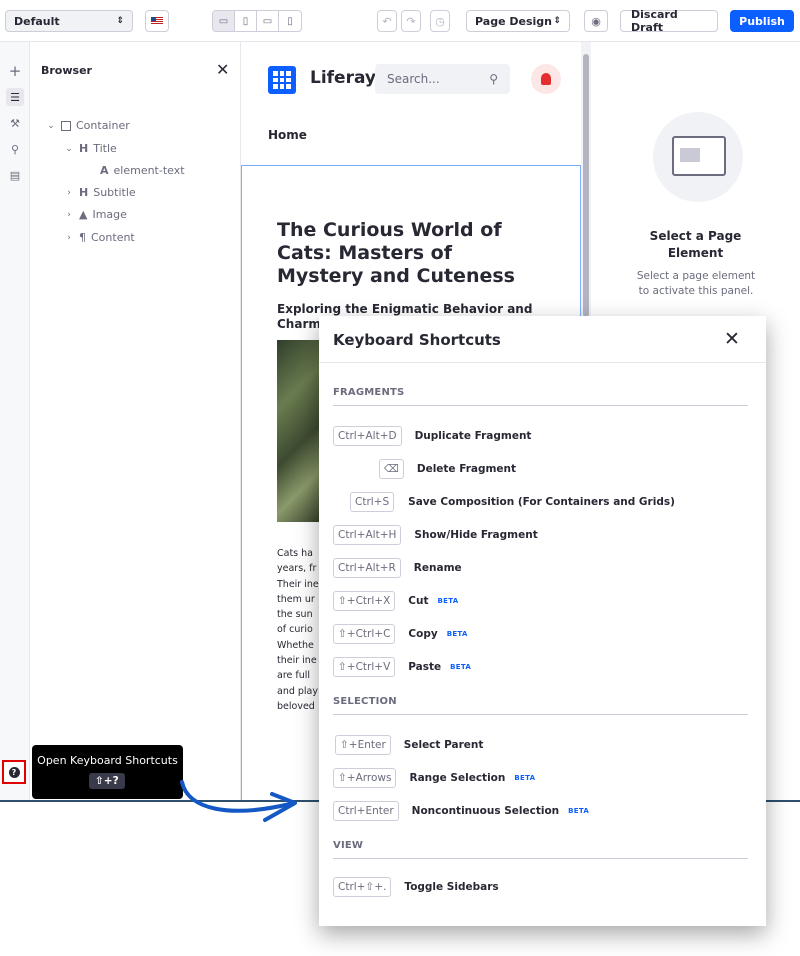 The height and width of the screenshot is (956, 800). What do you see at coordinates (493, 79) in the screenshot?
I see `search-icon: ⚲` at bounding box center [493, 79].